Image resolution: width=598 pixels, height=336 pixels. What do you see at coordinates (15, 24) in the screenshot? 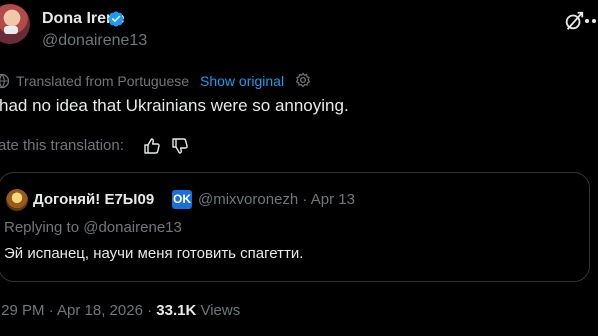
I see `author-avatar` at bounding box center [15, 24].